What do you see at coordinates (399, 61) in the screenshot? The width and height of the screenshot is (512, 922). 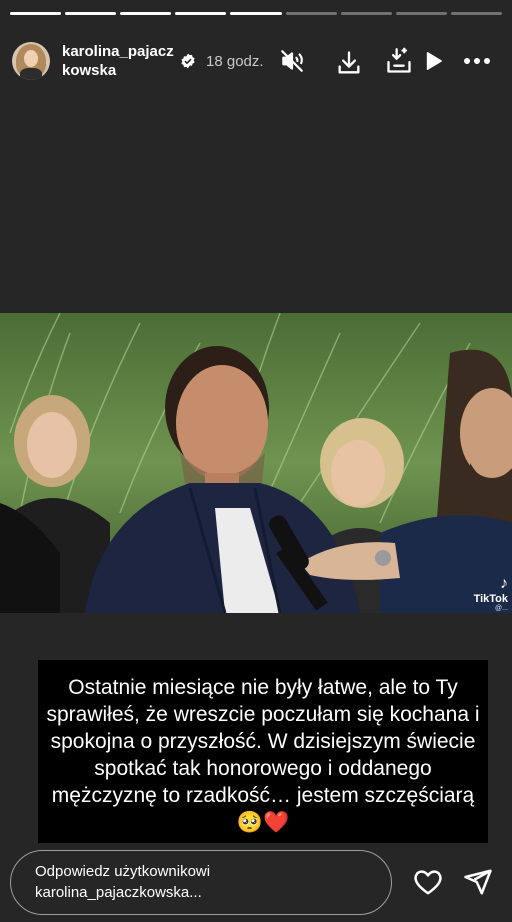 I see `save-icon` at bounding box center [399, 61].